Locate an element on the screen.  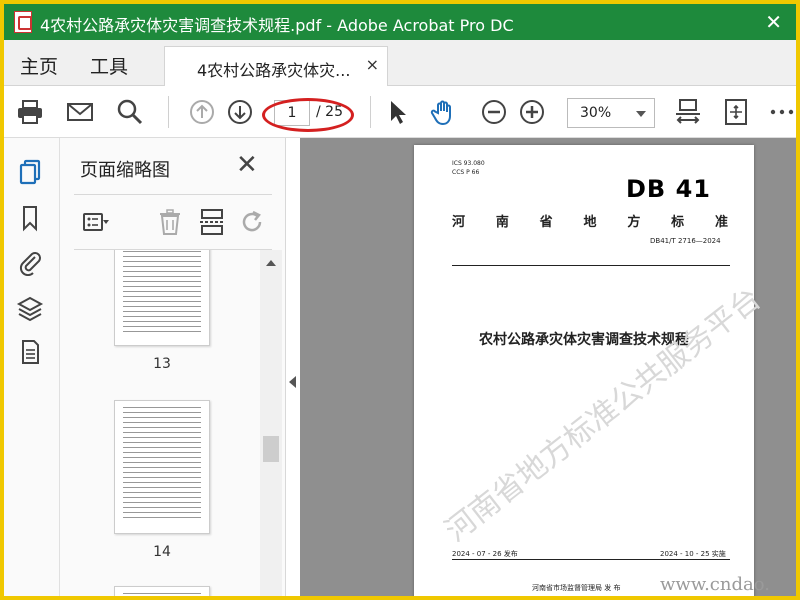
menu-tab-row: 主页 工具 4农村公路承灾体灾... × is located at coordinates (400, 63).